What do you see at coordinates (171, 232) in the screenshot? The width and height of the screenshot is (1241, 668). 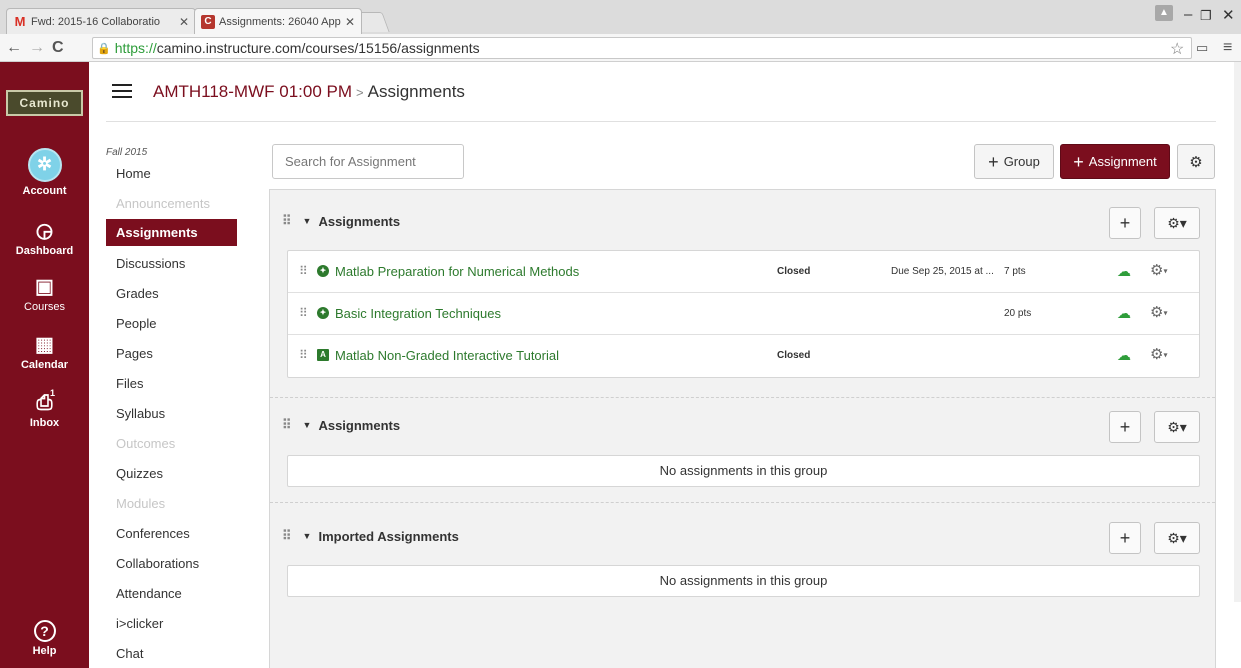 I see `course-nav-assignments: Assignments` at bounding box center [171, 232].